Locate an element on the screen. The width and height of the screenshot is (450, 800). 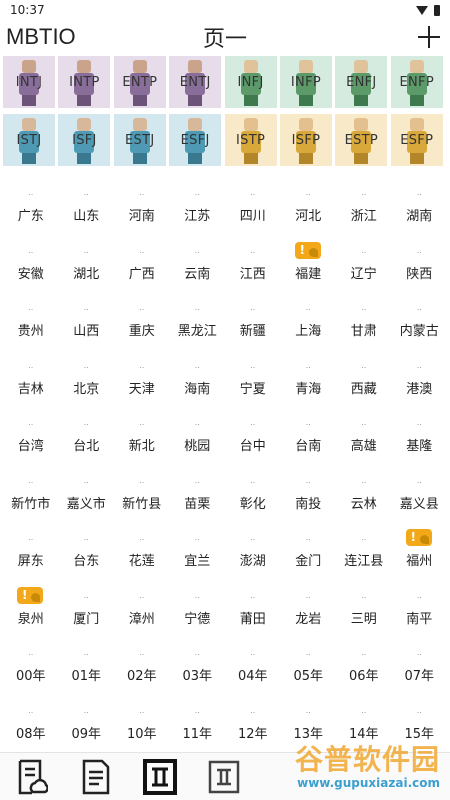
nav-page-two is located at coordinates (224, 777).